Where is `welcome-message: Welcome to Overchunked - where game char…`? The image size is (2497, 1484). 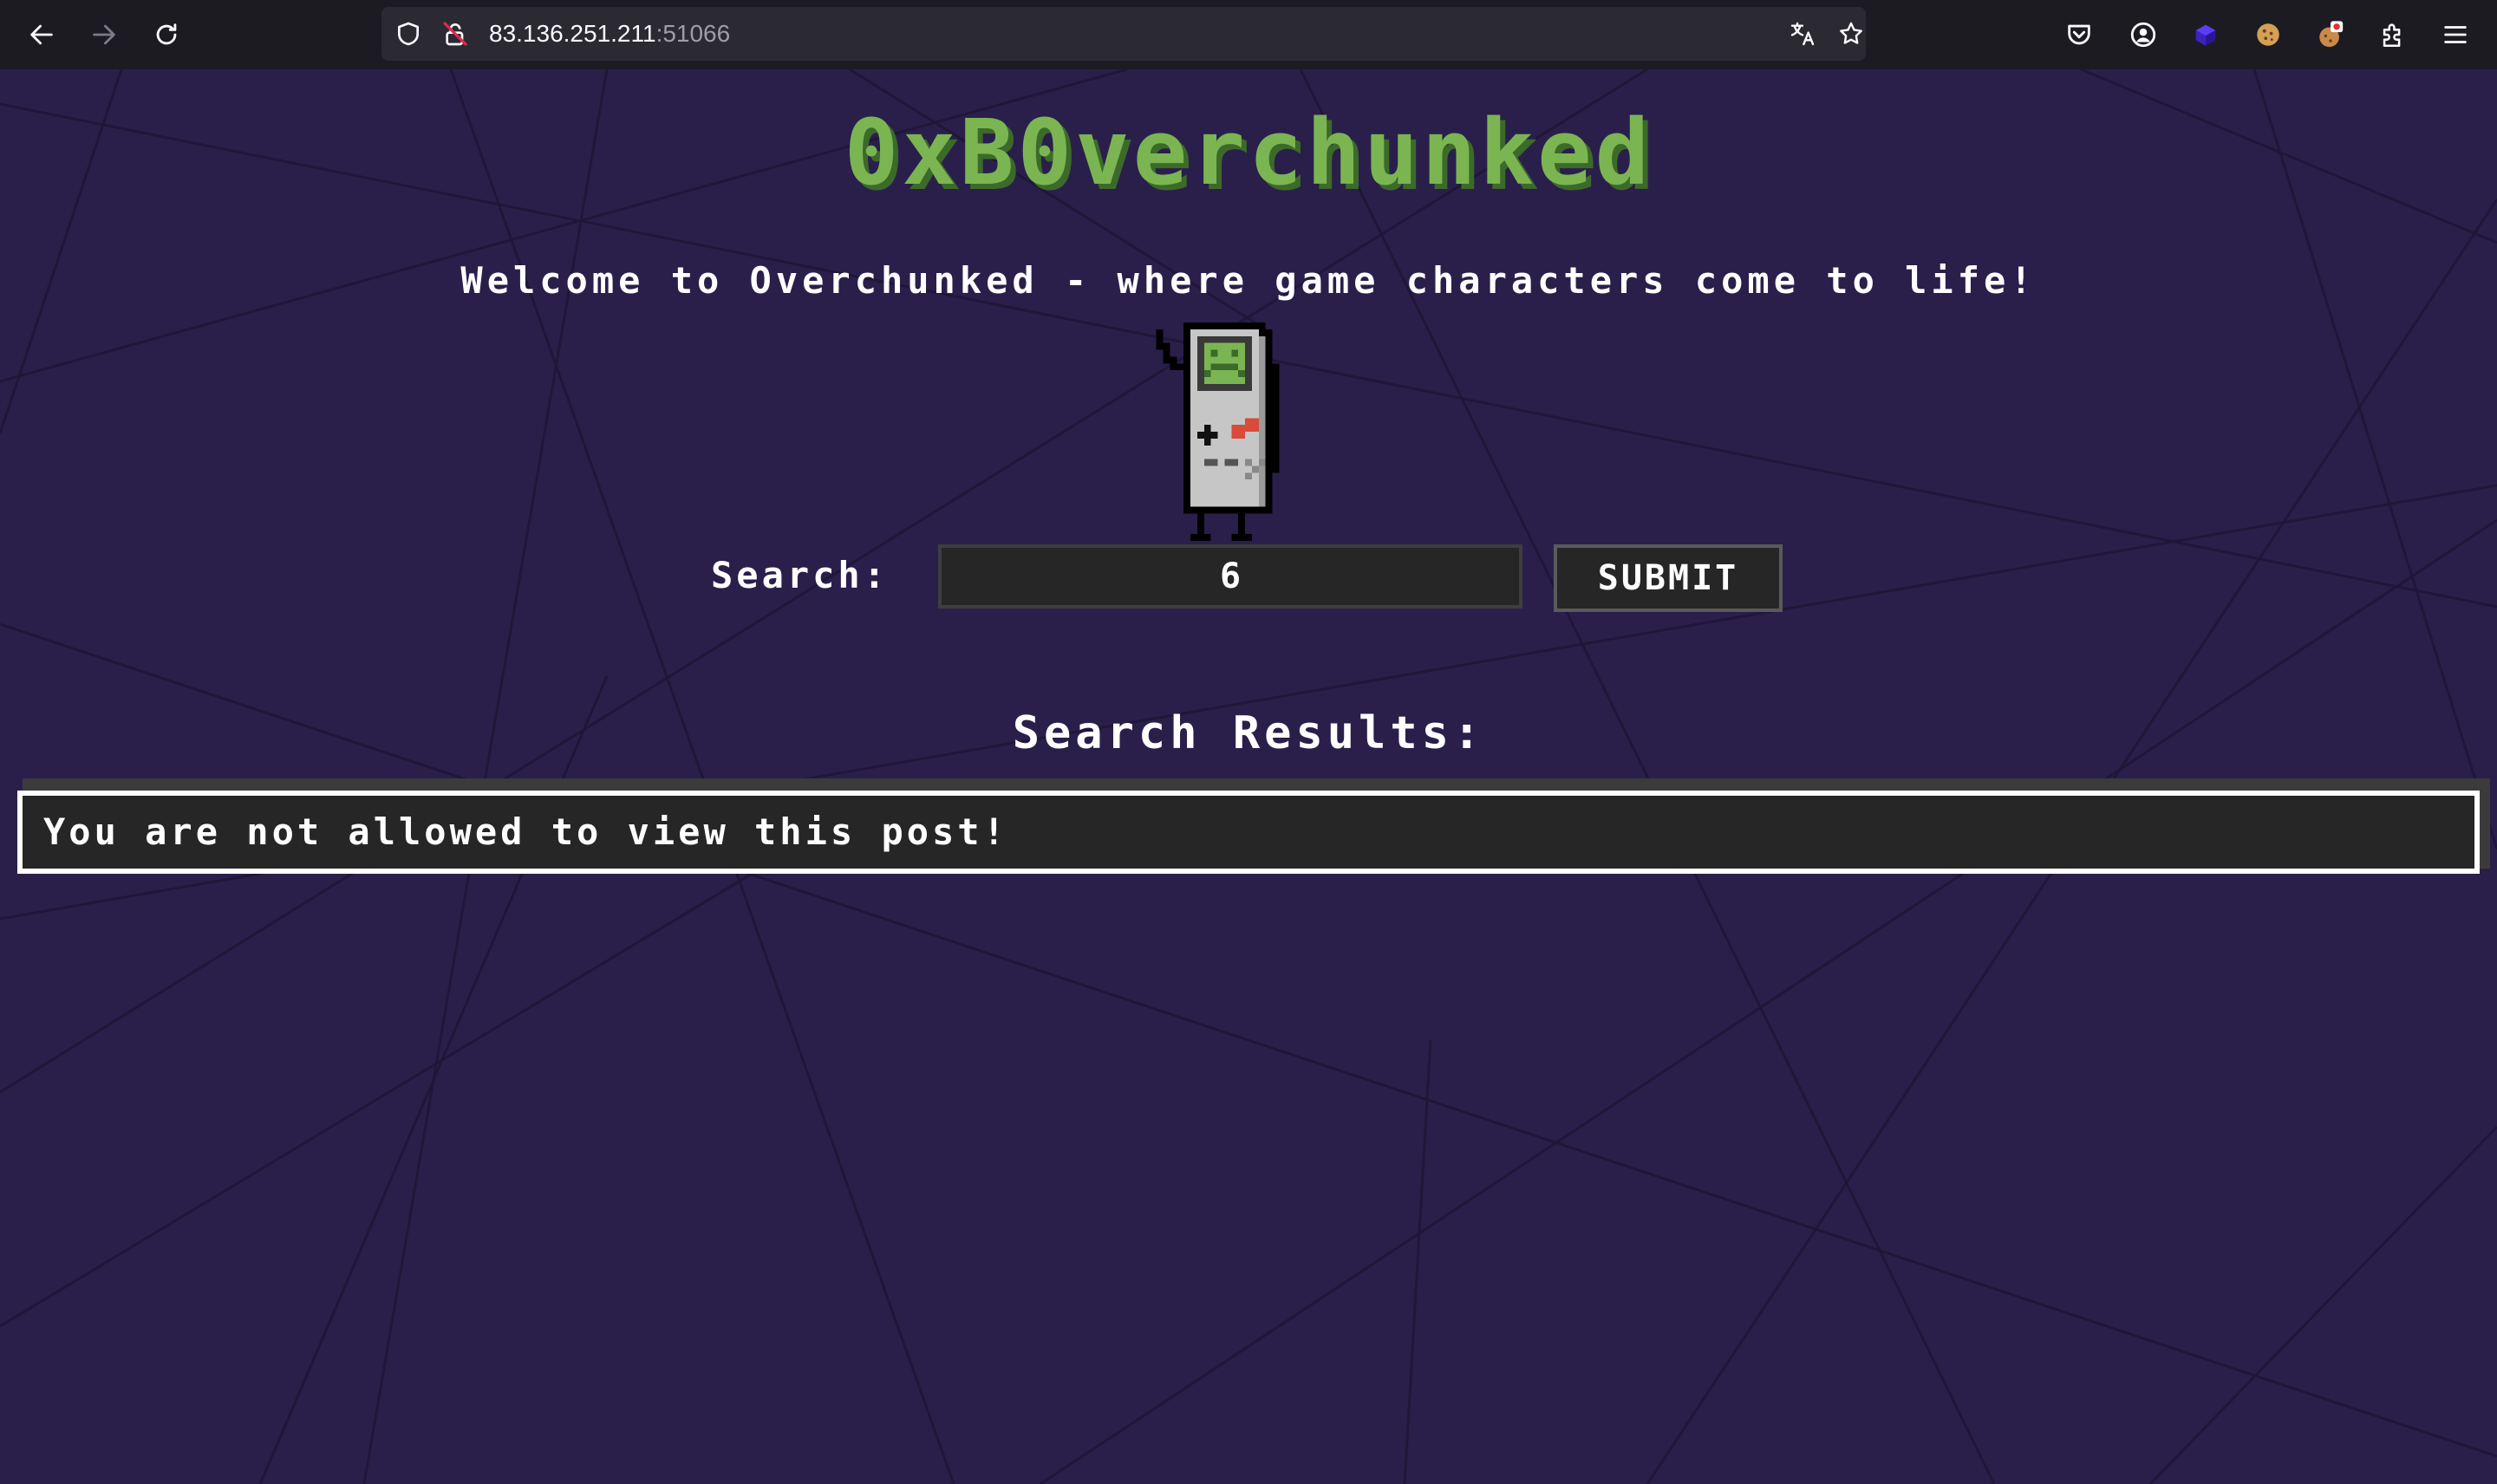 welcome-message: Welcome to Overchunked - where game char… is located at coordinates (1248, 280).